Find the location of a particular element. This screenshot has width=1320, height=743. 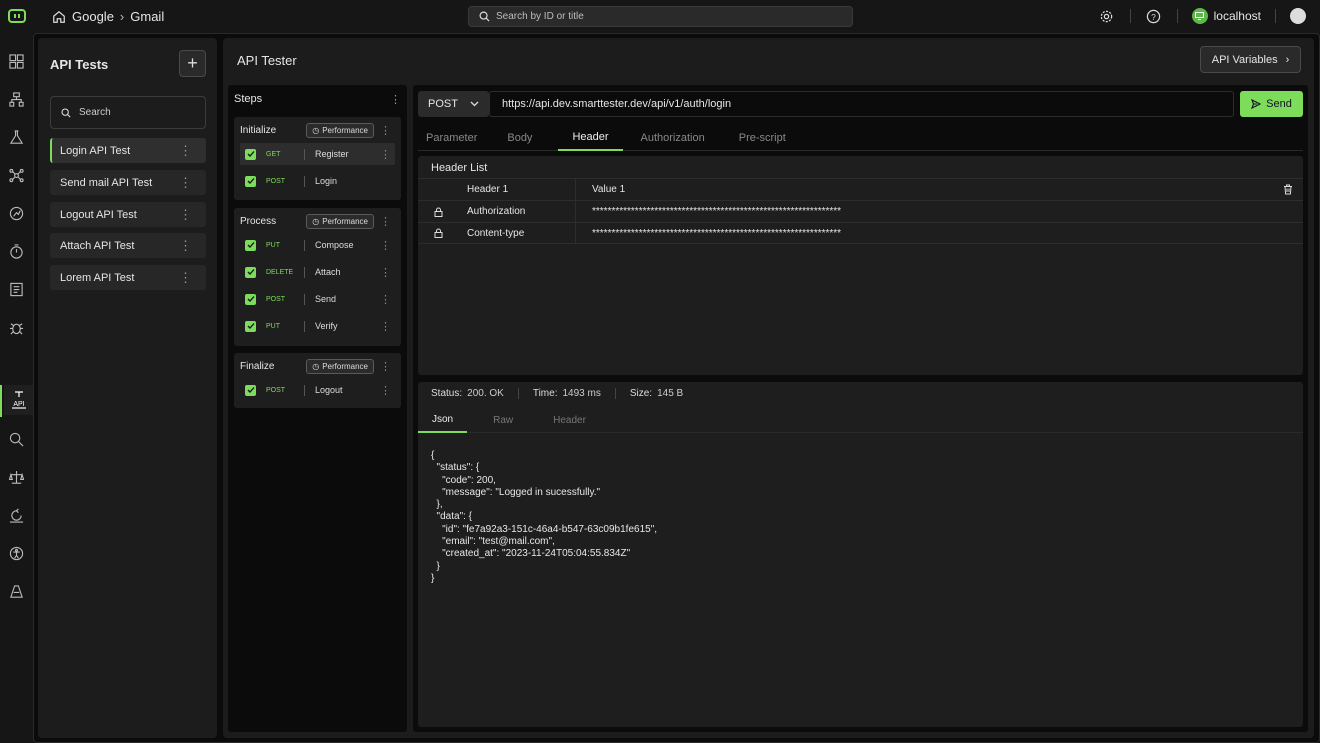

report-icon is located at coordinates (16, 289).